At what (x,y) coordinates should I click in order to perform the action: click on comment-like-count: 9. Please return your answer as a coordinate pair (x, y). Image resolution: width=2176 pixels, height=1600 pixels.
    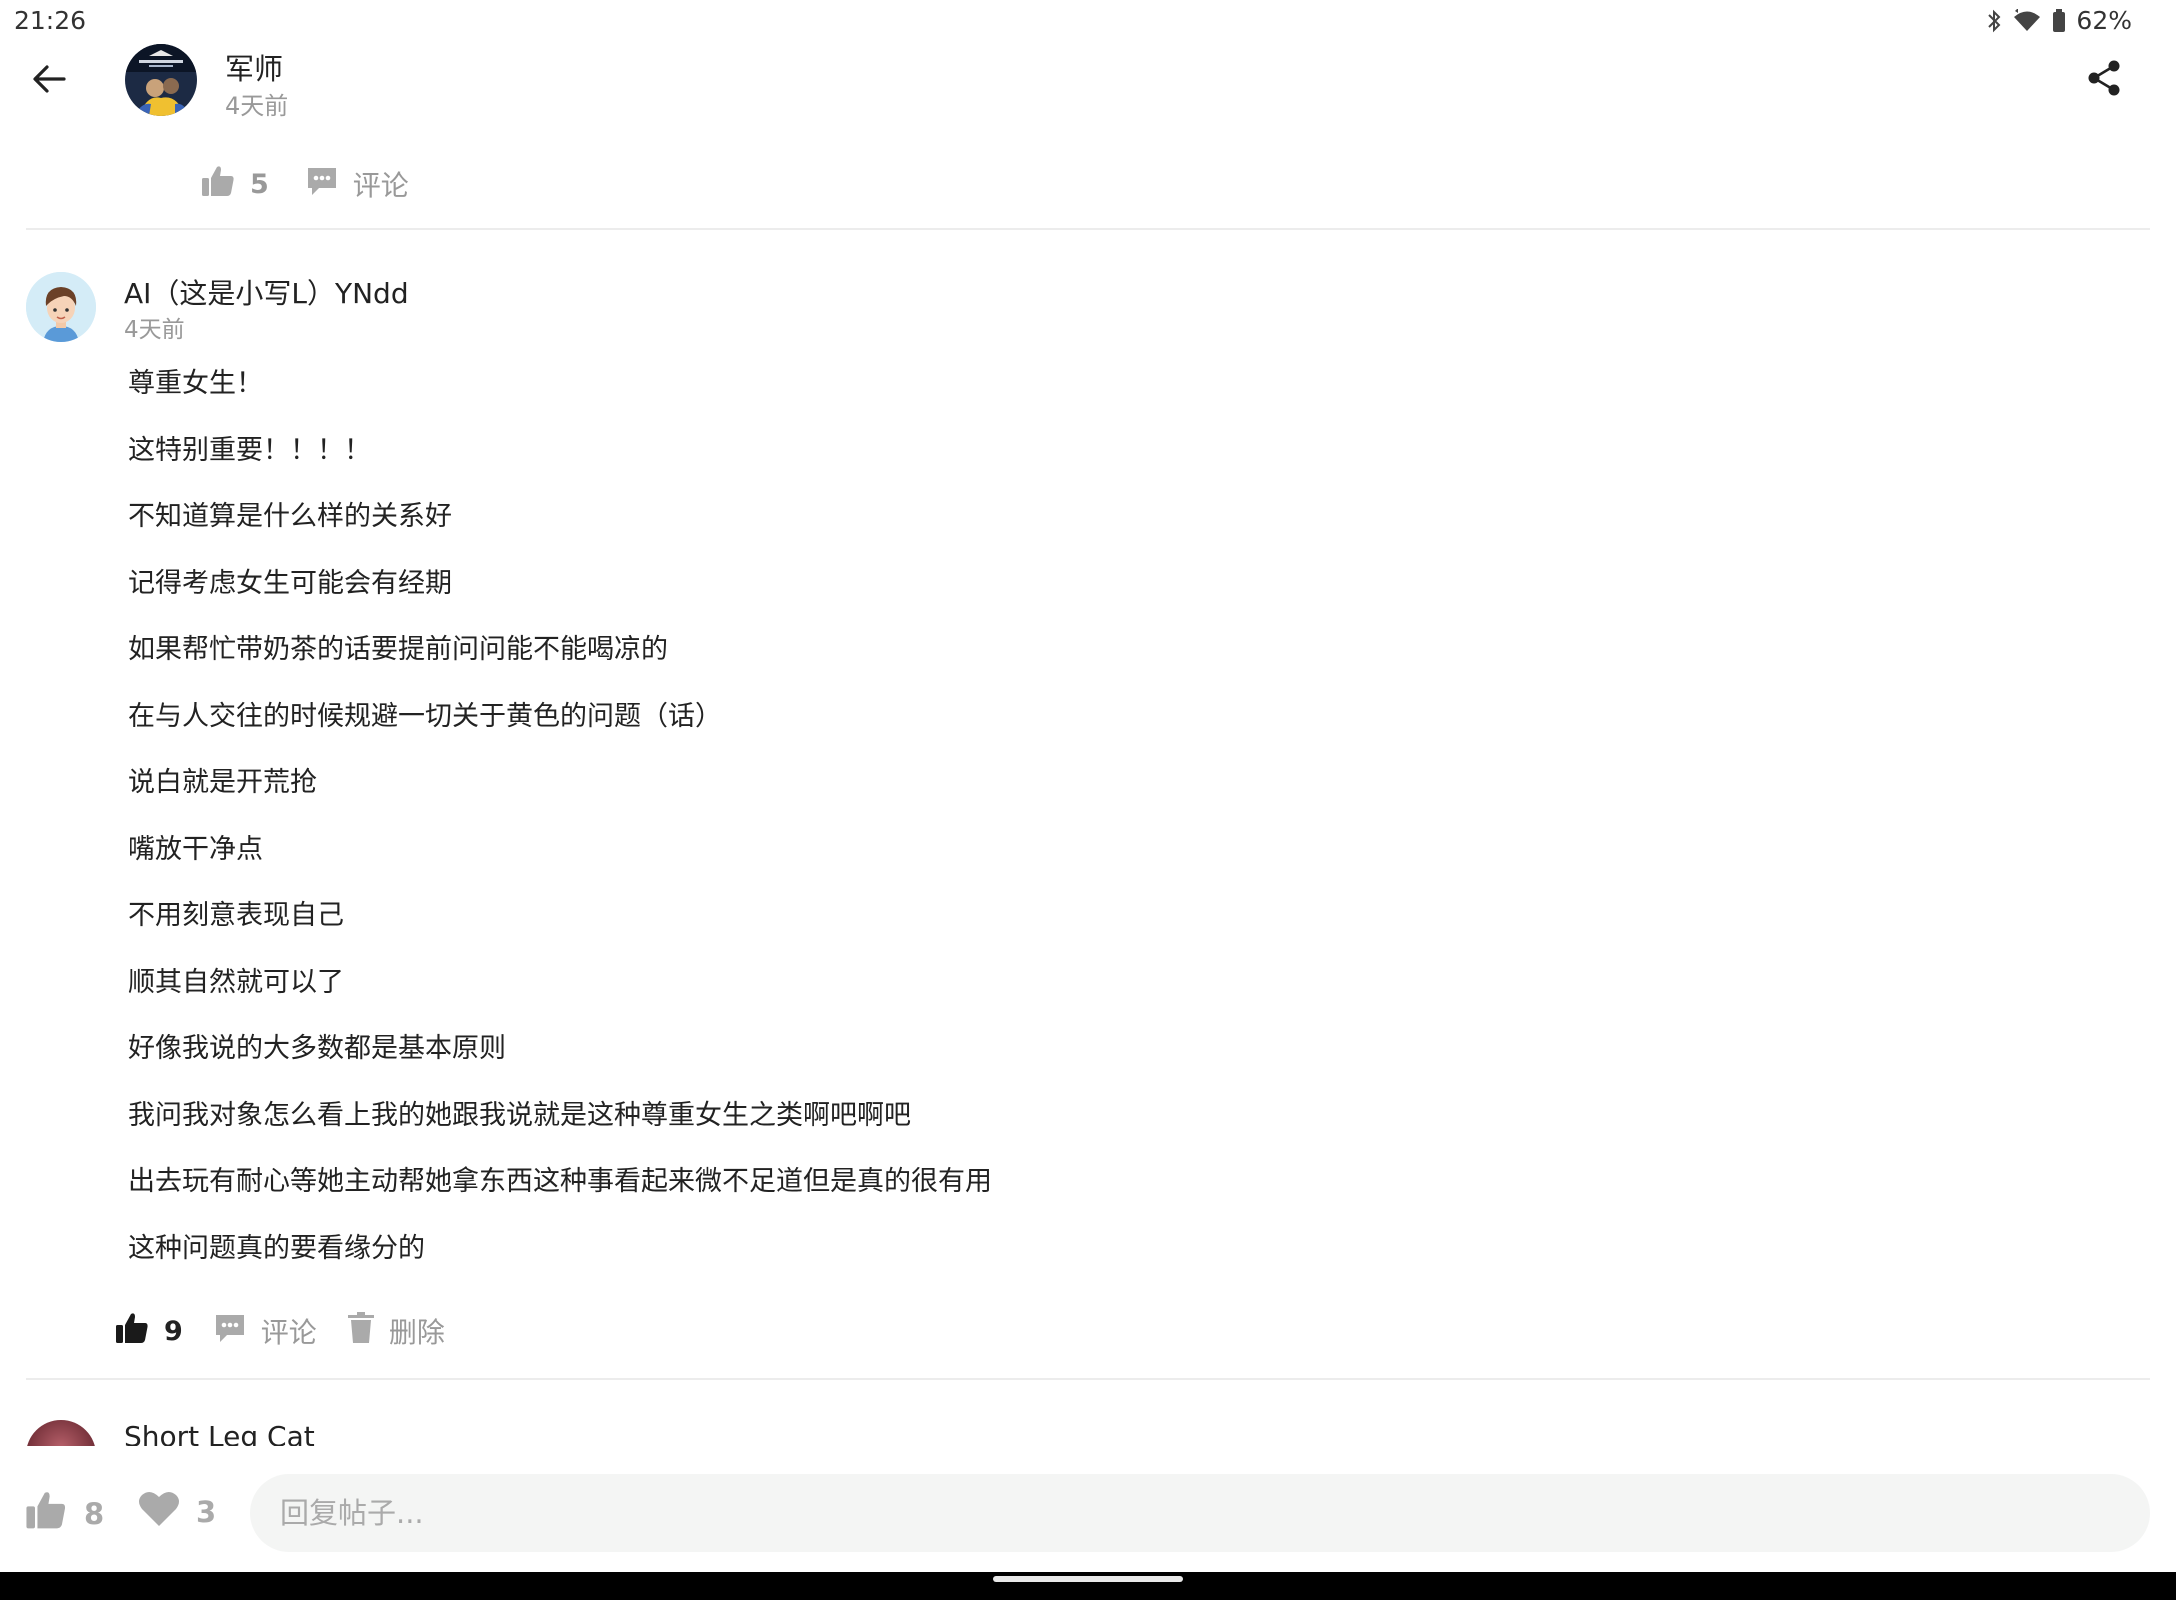
    Looking at the image, I should click on (173, 1331).